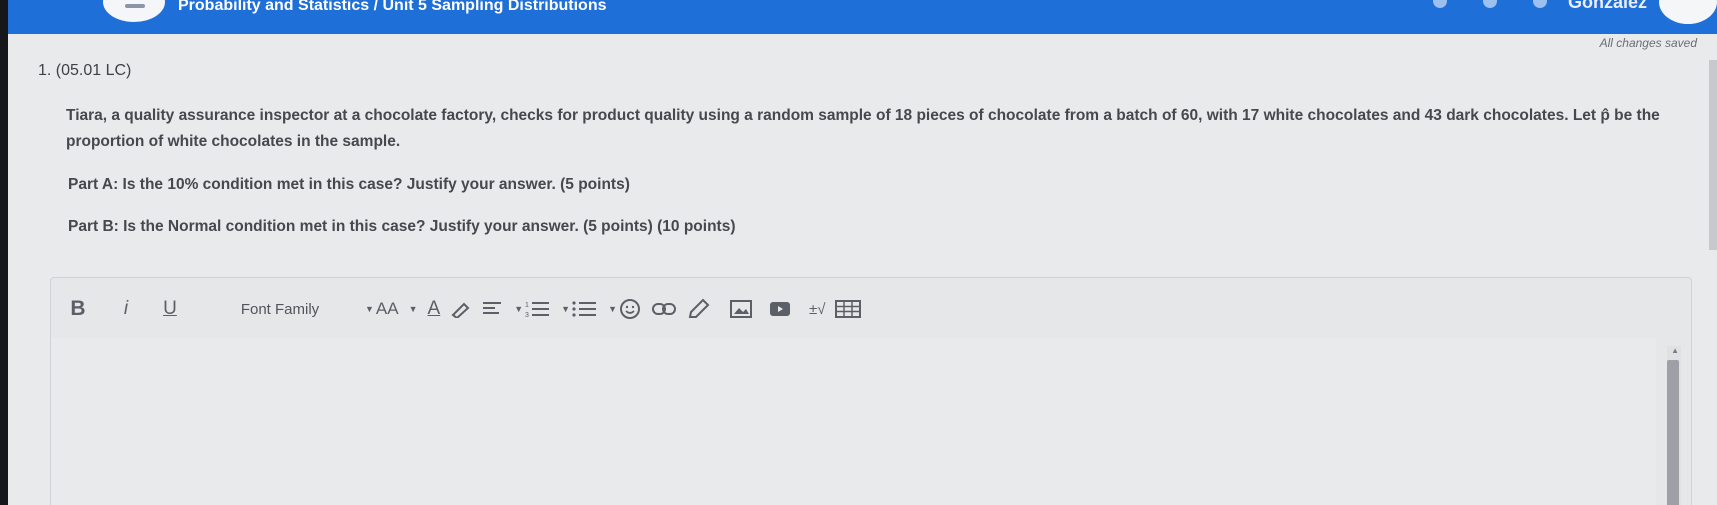  Describe the element at coordinates (1675, 350) in the screenshot. I see `scroll-up-arrow-icon: ▲` at that location.